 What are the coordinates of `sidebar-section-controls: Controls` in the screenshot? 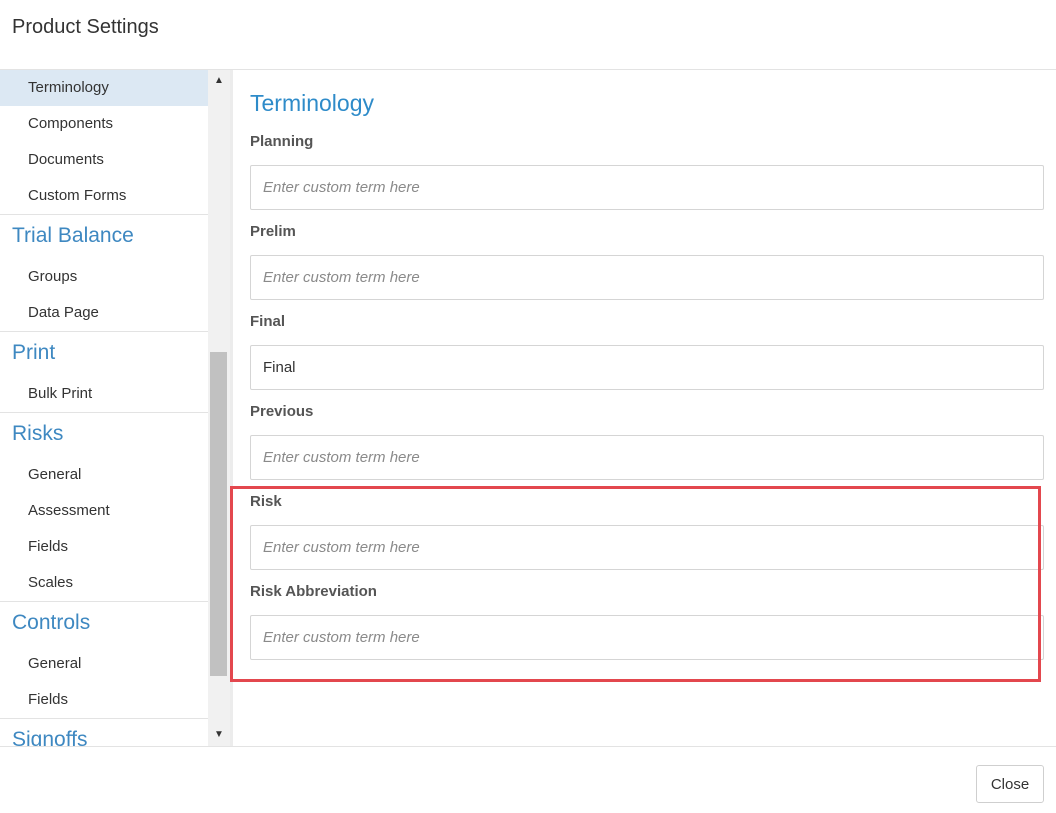 It's located at (104, 623).